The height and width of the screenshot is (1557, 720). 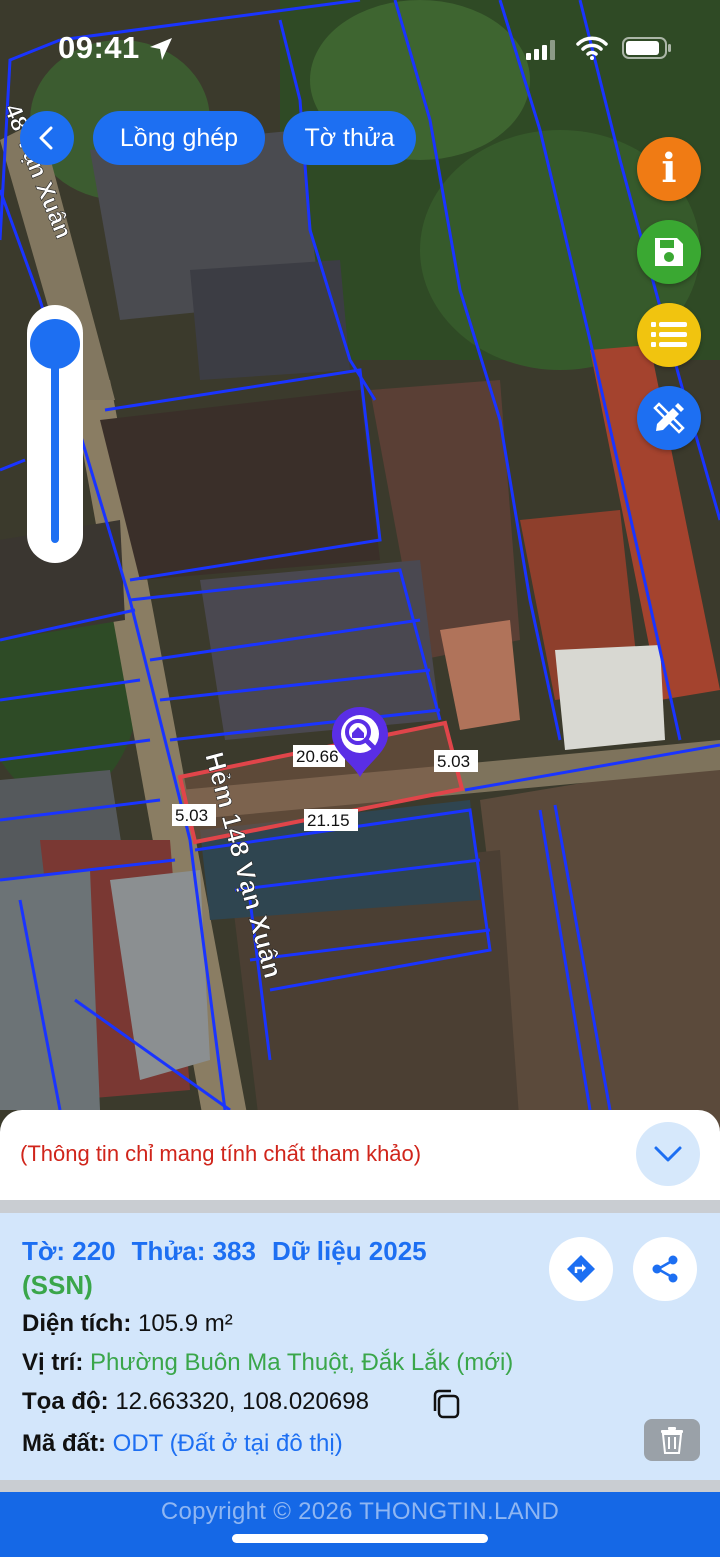 What do you see at coordinates (191, 815) in the screenshot?
I see `parcel-edge-left: 5.03` at bounding box center [191, 815].